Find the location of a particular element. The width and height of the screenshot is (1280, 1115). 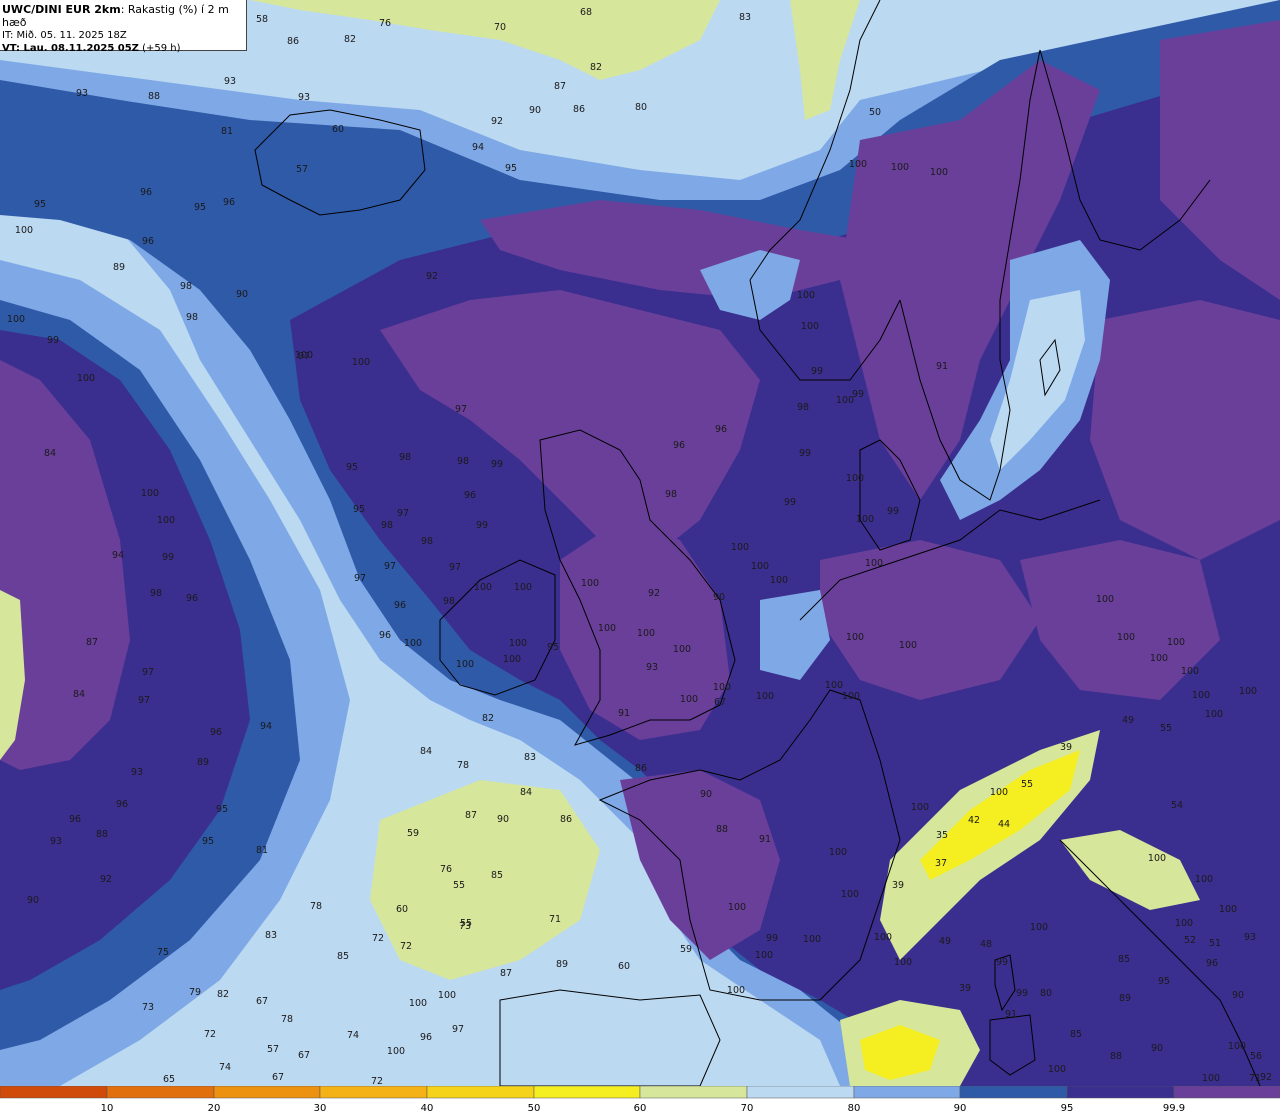

valid-time-line: VT: Lau. 08.11.2025 05Z (+59 h) is located at coordinates (123, 48).